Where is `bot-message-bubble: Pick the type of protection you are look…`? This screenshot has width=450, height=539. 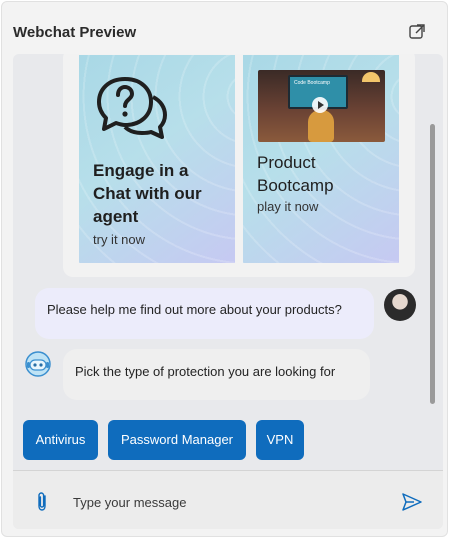 bot-message-bubble: Pick the type of protection you are look… is located at coordinates (216, 374).